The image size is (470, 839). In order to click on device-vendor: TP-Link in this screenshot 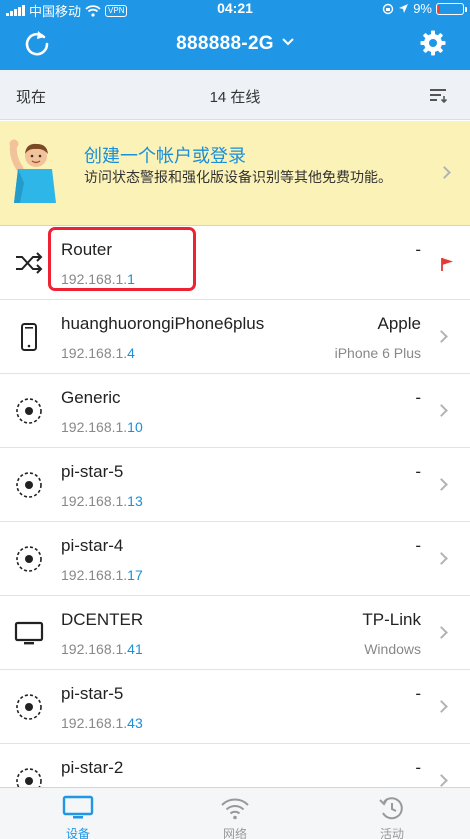, I will do `click(391, 619)`.